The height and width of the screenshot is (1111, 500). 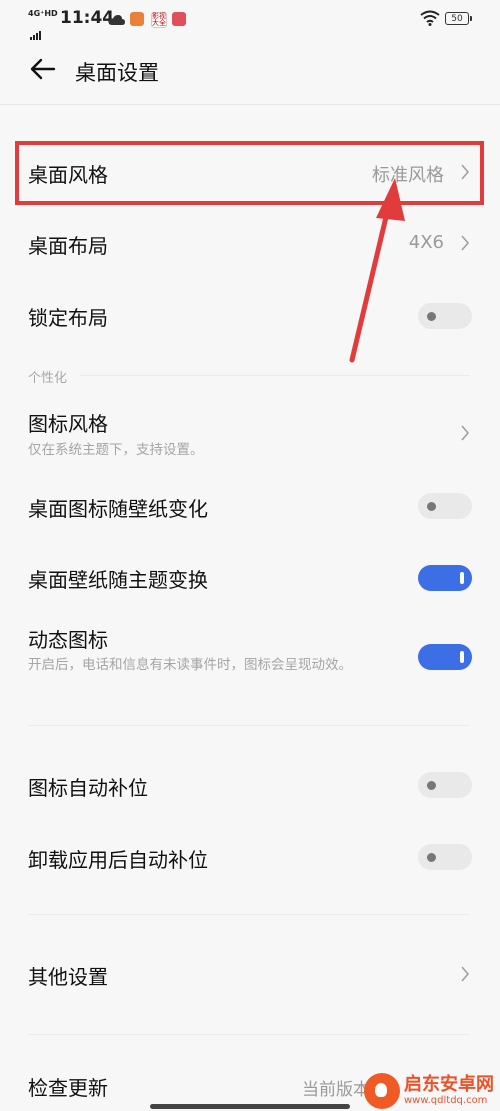 What do you see at coordinates (250, 975) in the screenshot?
I see `other-settings-row: 其他设置` at bounding box center [250, 975].